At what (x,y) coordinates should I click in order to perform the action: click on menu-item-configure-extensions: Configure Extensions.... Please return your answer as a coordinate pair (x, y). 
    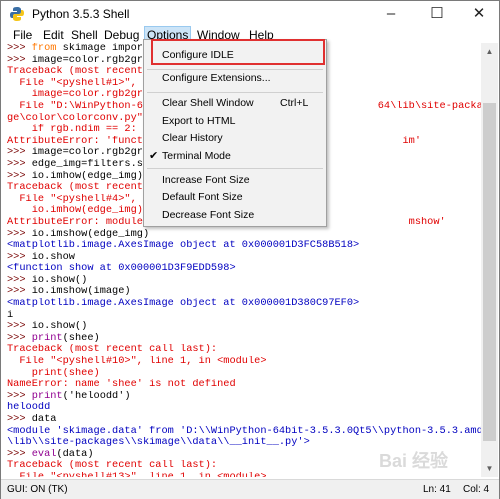
    Looking at the image, I should click on (235, 78).